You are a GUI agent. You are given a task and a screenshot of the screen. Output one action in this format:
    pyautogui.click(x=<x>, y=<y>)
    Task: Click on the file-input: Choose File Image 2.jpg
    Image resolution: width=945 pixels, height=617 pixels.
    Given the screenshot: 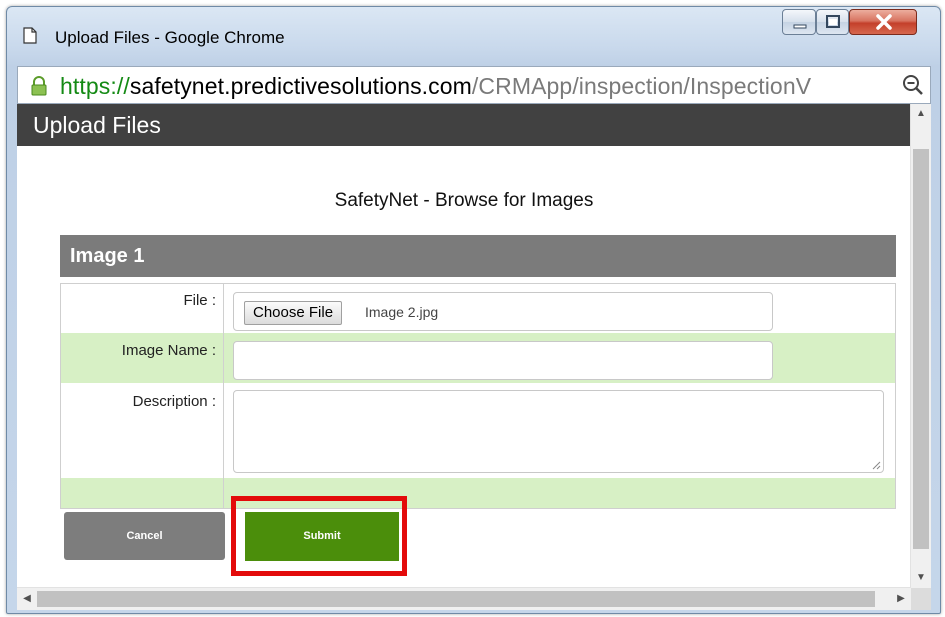 What is the action you would take?
    pyautogui.click(x=503, y=311)
    